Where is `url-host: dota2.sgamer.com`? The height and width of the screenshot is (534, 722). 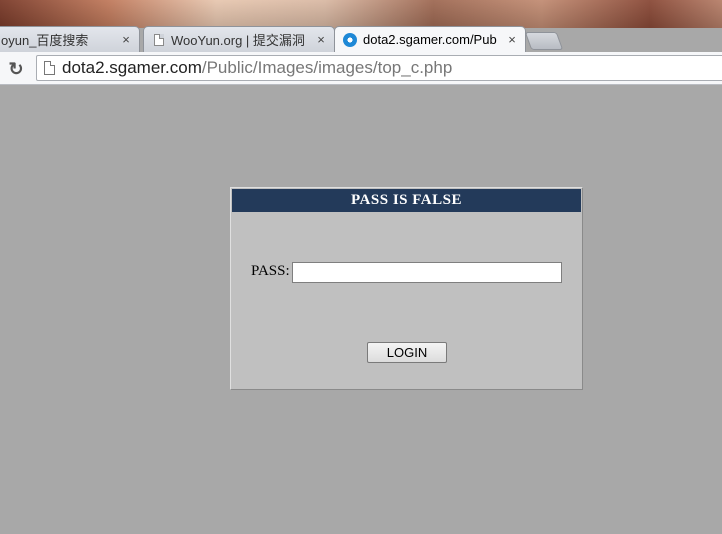
url-host: dota2.sgamer.com is located at coordinates (132, 67).